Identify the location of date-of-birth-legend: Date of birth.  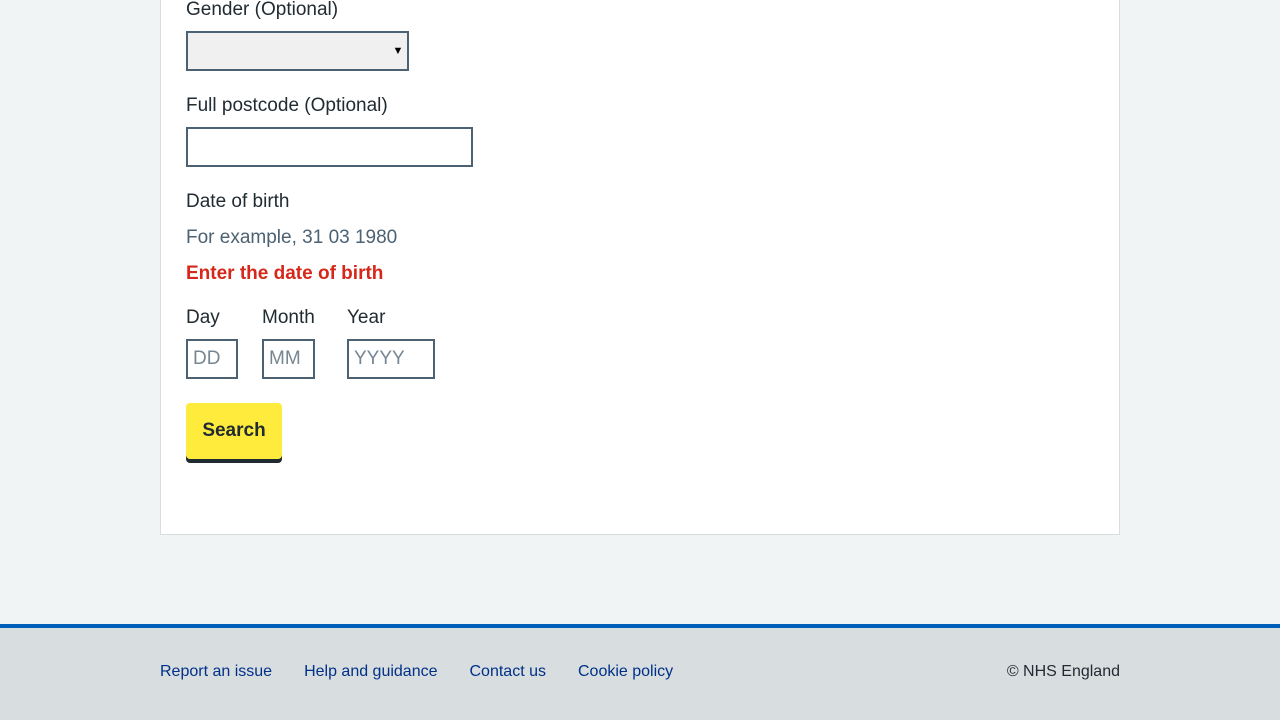
(238, 201).